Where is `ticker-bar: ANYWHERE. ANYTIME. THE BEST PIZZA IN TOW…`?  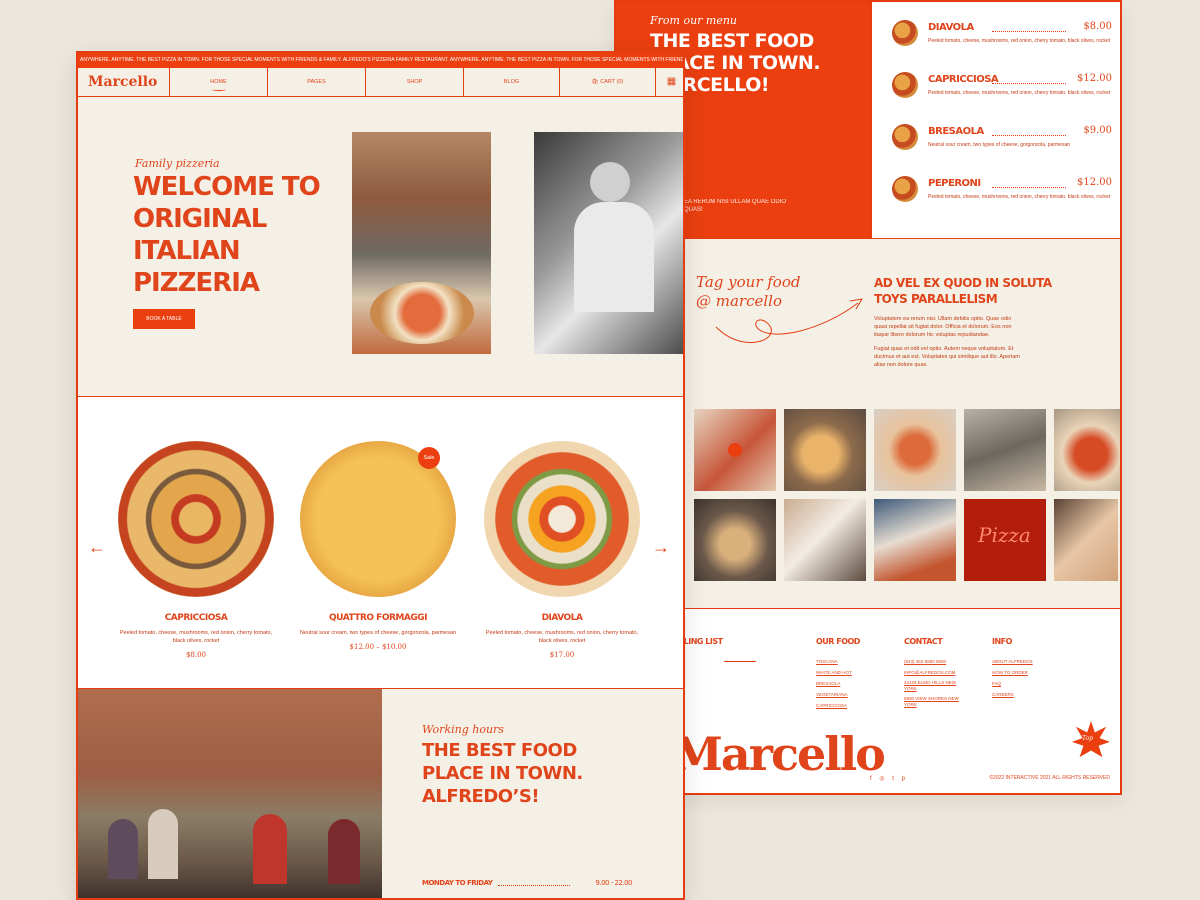 ticker-bar: ANYWHERE. ANYTIME. THE BEST PIZZA IN TOW… is located at coordinates (380, 60).